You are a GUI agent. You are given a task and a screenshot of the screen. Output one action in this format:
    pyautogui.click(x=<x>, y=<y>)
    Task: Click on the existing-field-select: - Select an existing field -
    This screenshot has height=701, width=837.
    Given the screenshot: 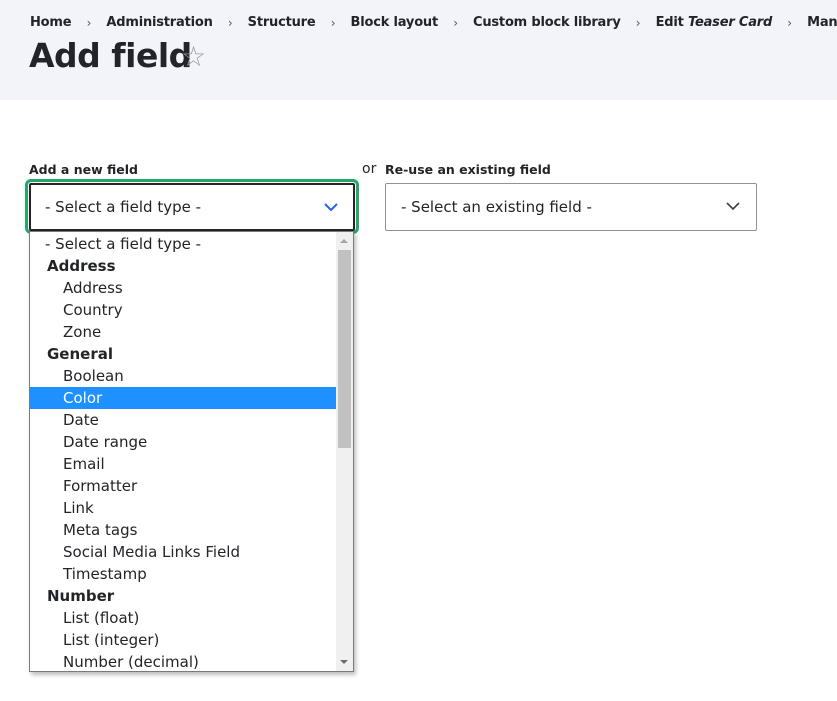 What is the action you would take?
    pyautogui.click(x=571, y=207)
    